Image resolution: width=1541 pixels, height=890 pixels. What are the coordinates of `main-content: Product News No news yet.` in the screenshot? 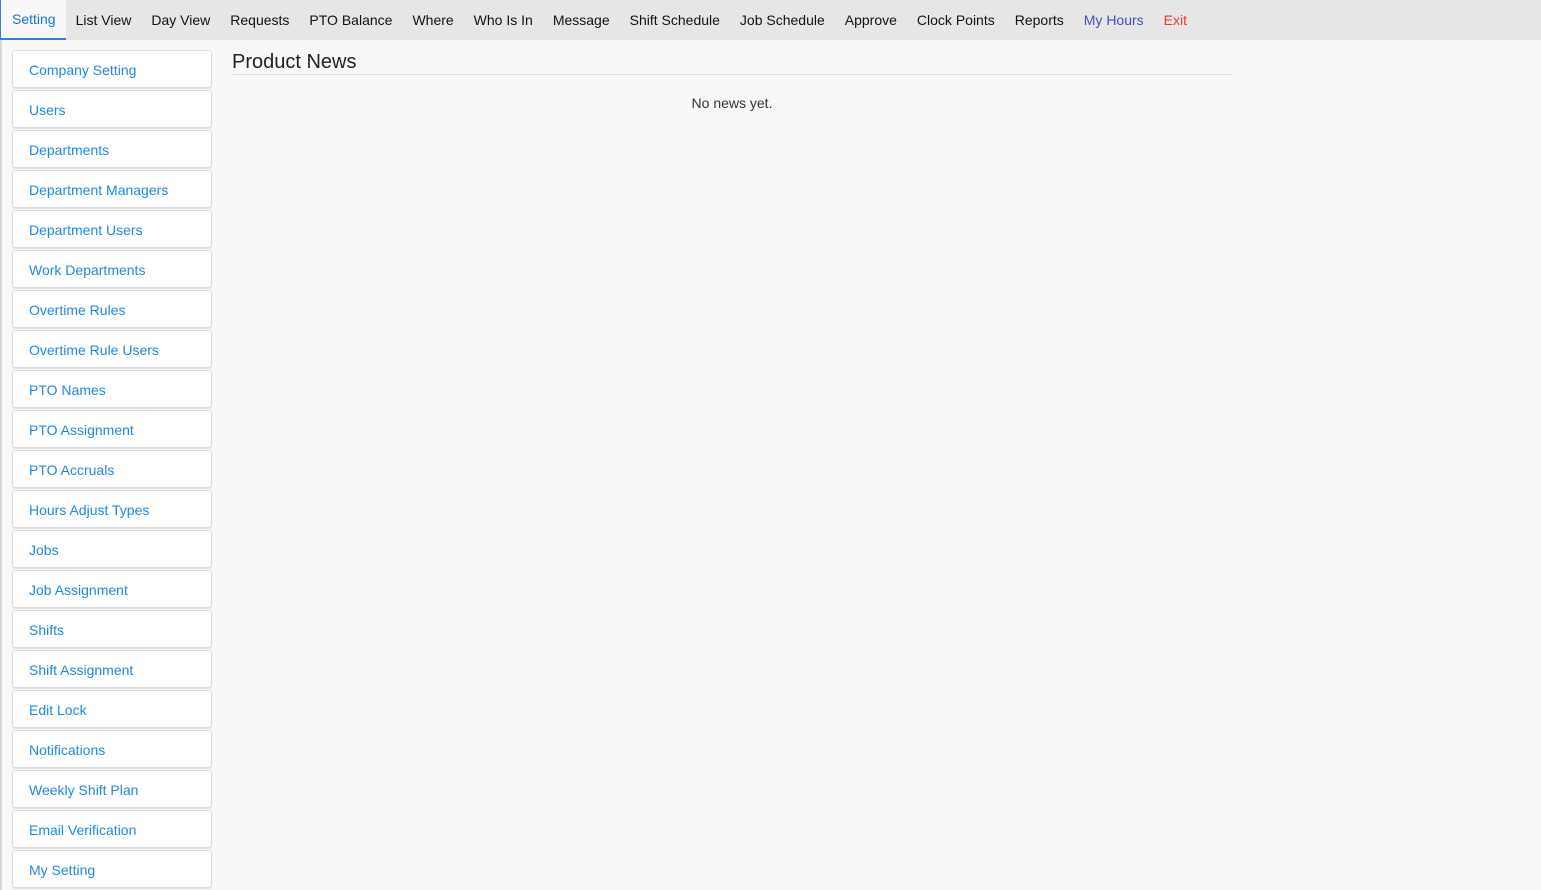 It's located at (732, 80).